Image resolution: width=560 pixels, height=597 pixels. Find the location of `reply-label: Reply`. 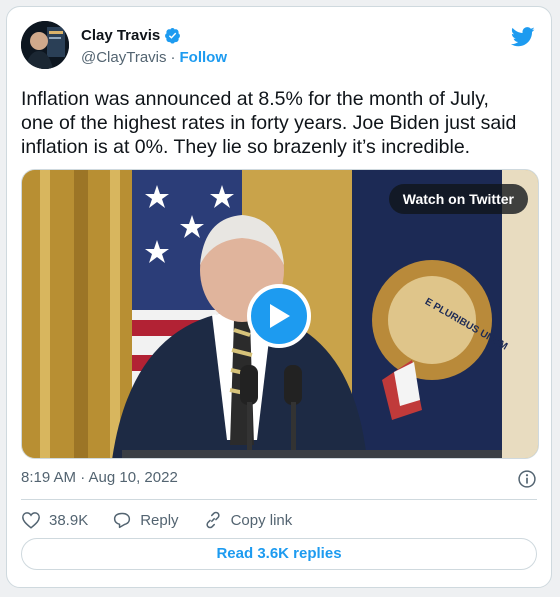

reply-label: Reply is located at coordinates (159, 520).